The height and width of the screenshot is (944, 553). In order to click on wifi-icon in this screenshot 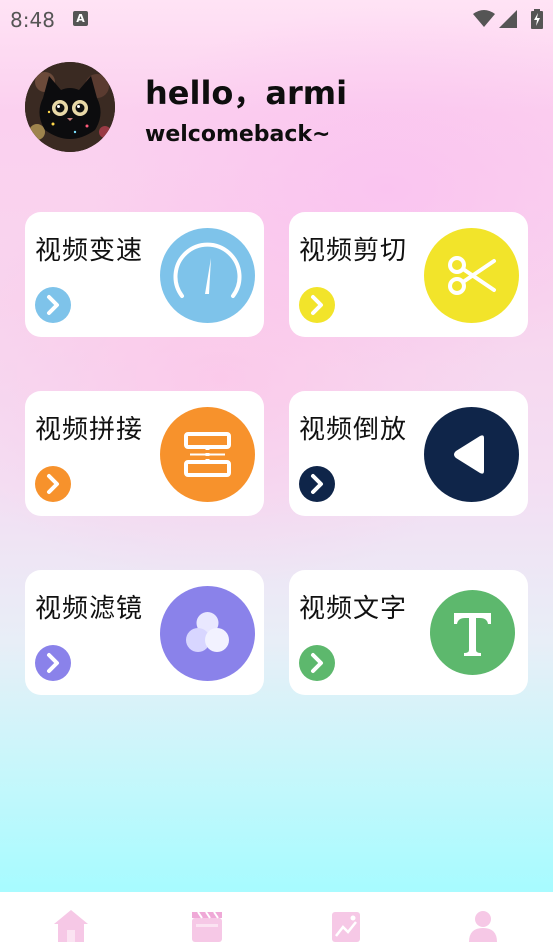, I will do `click(484, 18)`.